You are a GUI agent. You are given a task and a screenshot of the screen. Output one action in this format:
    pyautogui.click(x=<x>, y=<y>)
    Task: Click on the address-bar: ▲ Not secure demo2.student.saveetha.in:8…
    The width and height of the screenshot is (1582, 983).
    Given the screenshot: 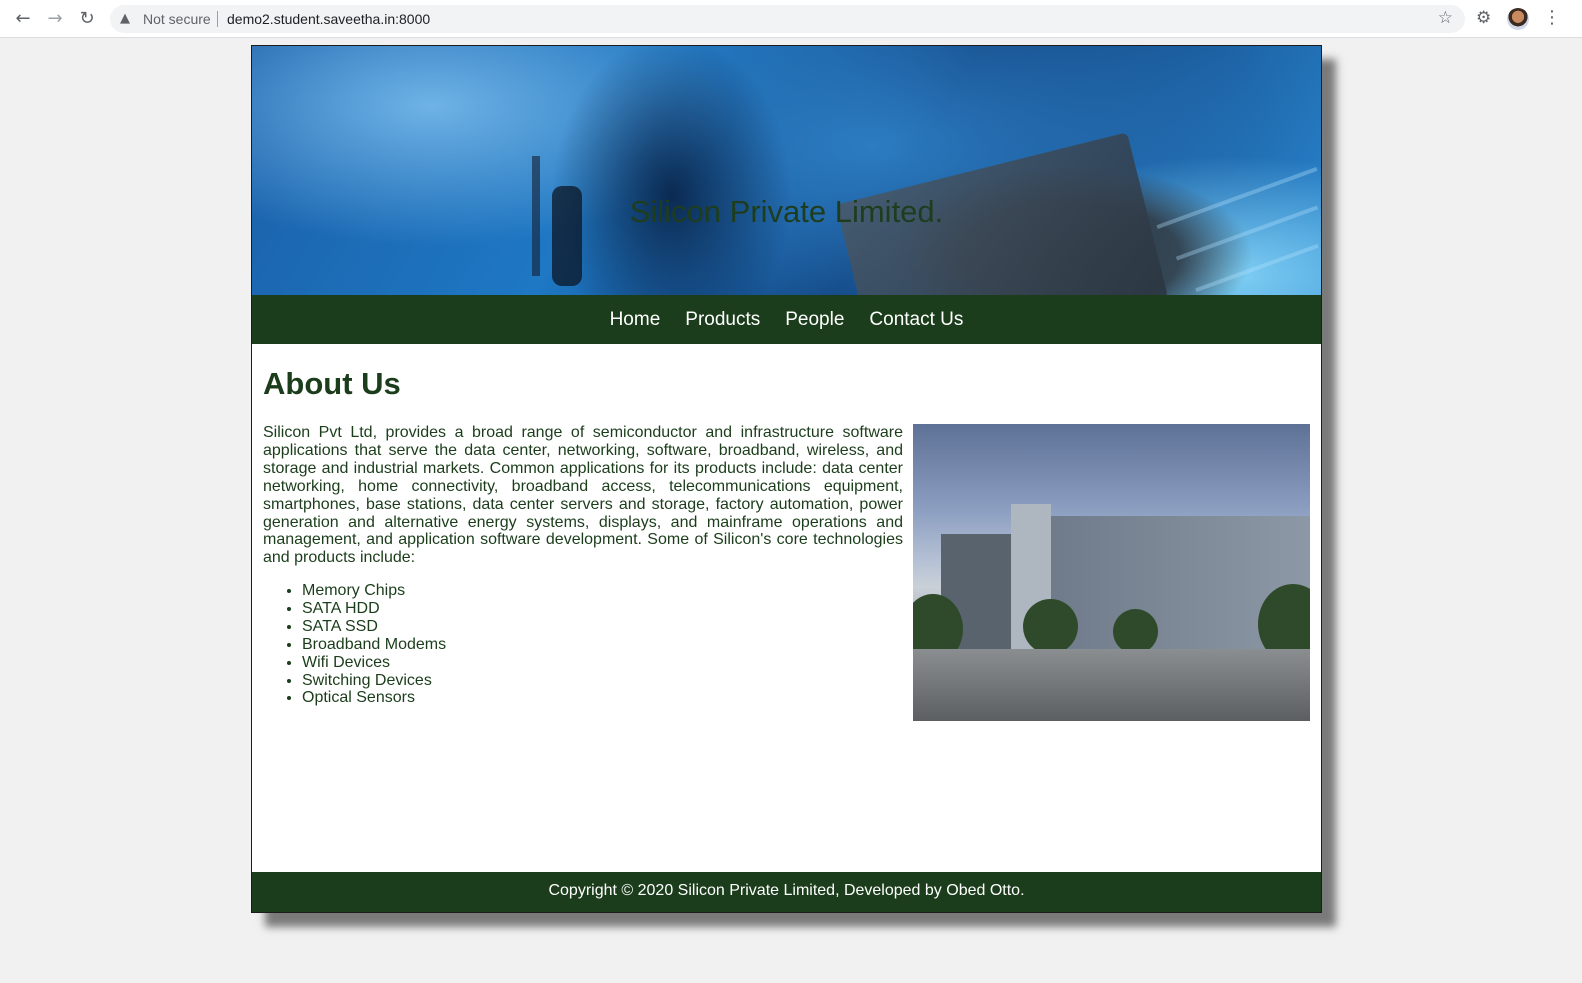 What is the action you would take?
    pyautogui.click(x=787, y=19)
    